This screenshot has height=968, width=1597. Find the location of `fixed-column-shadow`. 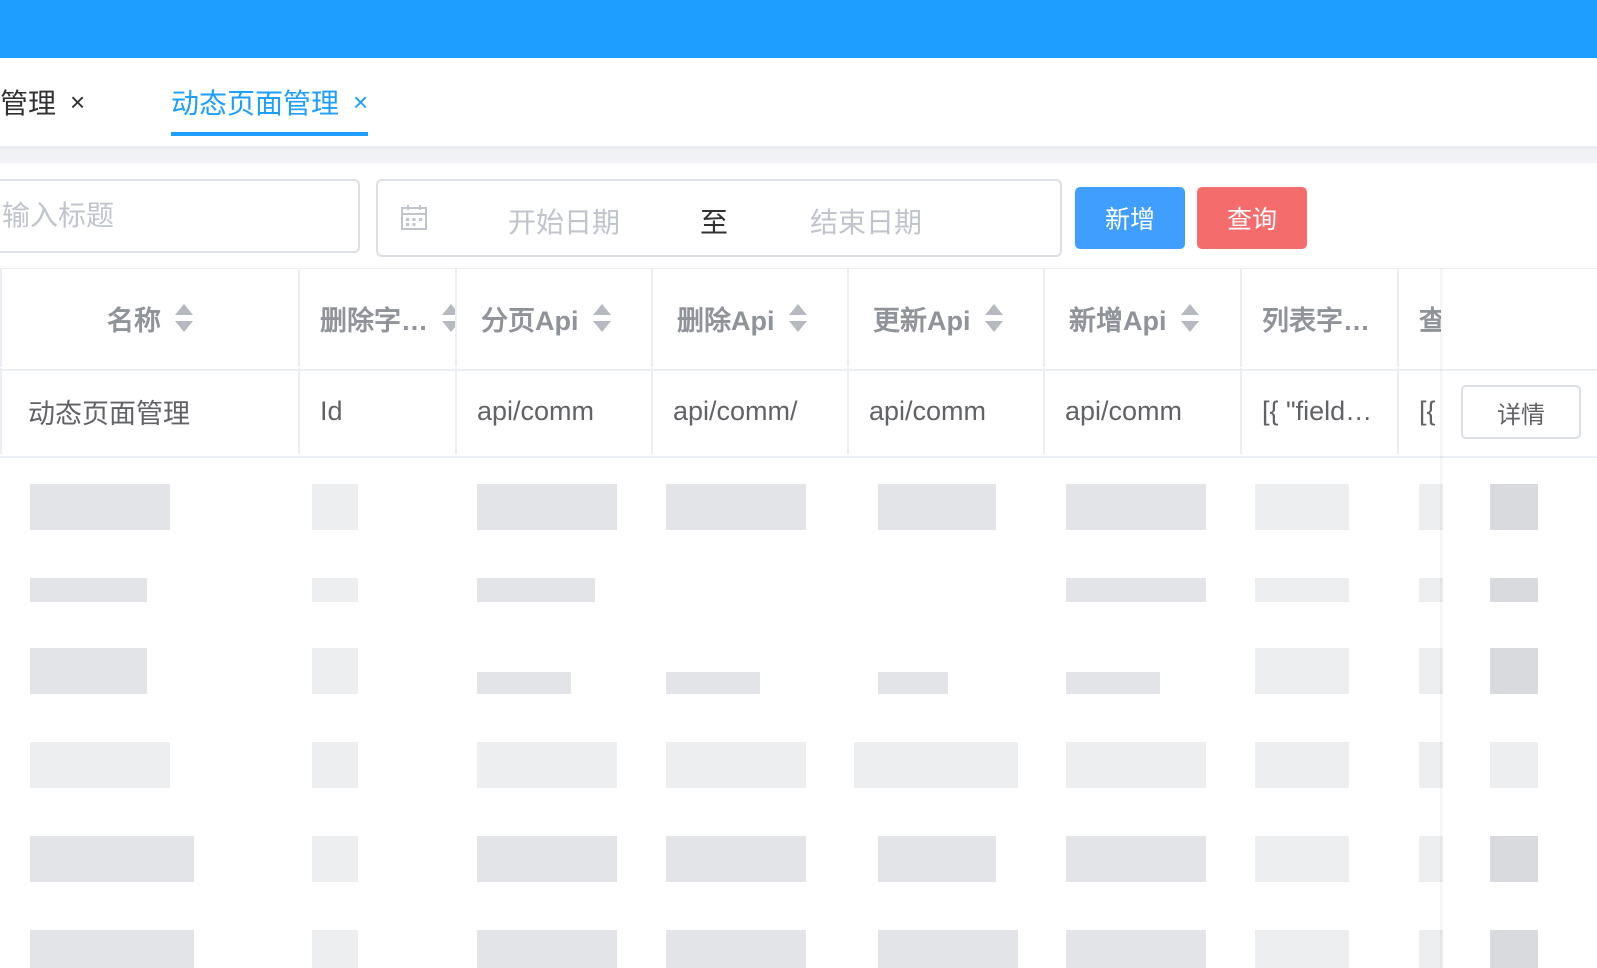

fixed-column-shadow is located at coordinates (1442, 618).